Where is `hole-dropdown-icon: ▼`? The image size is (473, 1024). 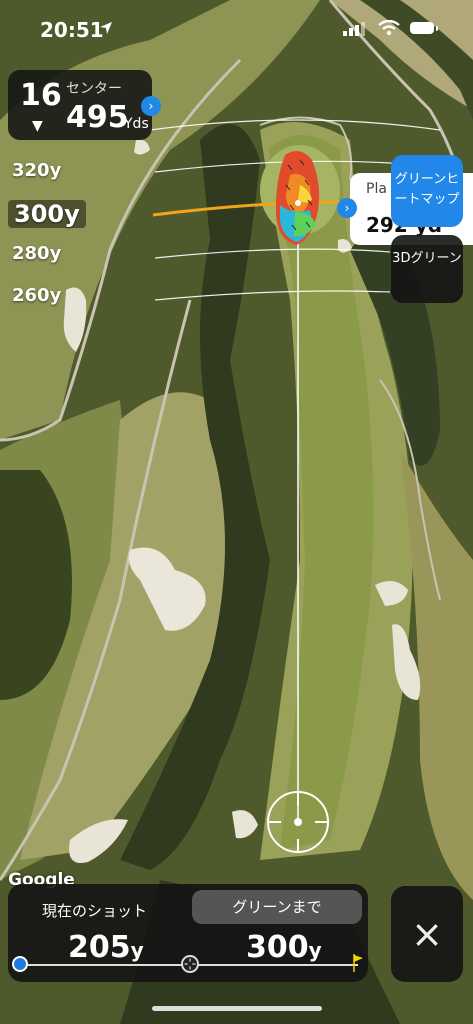 hole-dropdown-icon: ▼ is located at coordinates (37, 126).